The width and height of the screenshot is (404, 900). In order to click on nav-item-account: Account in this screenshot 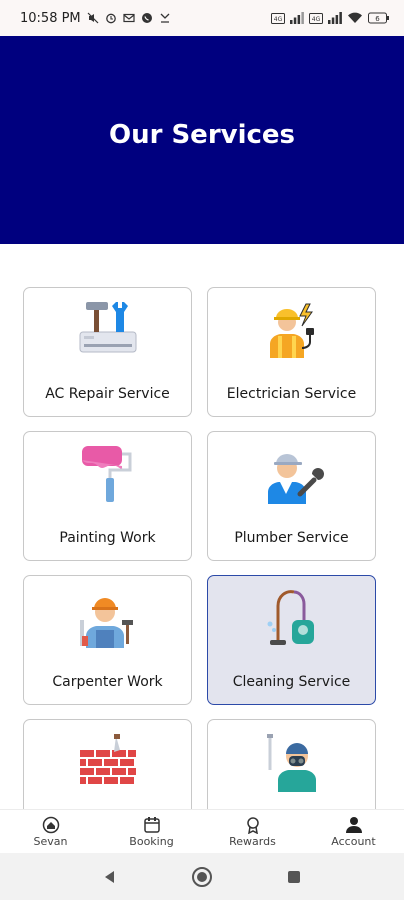, I will do `click(353, 831)`.